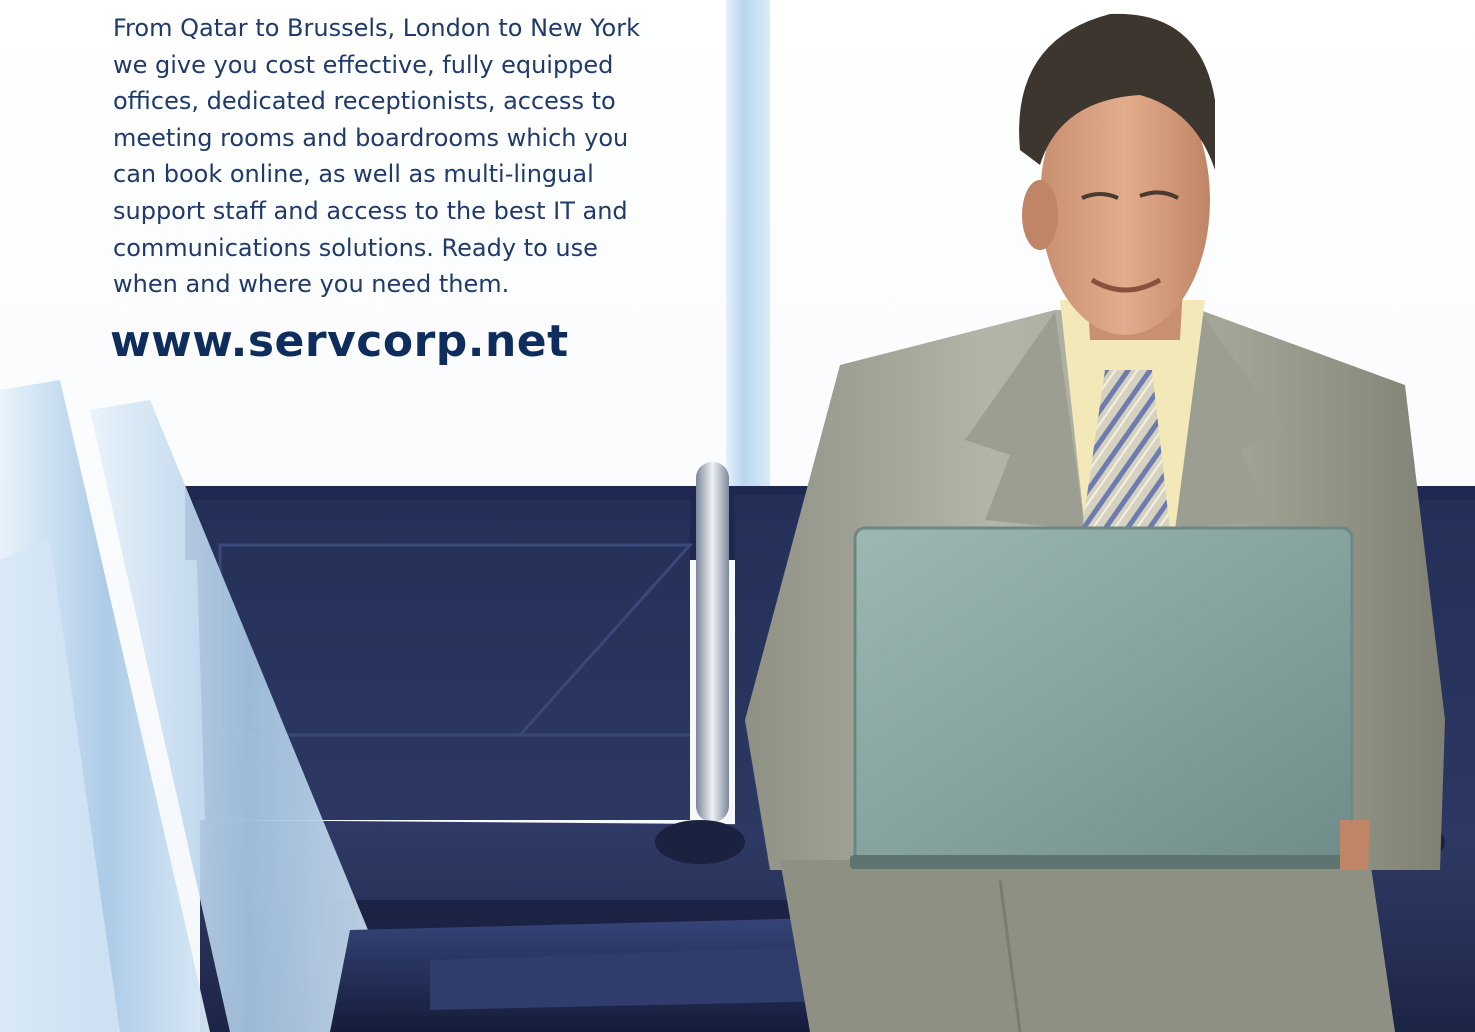  What do you see at coordinates (311, 284) in the screenshot?
I see `ad-body-line: when and where you need them.` at bounding box center [311, 284].